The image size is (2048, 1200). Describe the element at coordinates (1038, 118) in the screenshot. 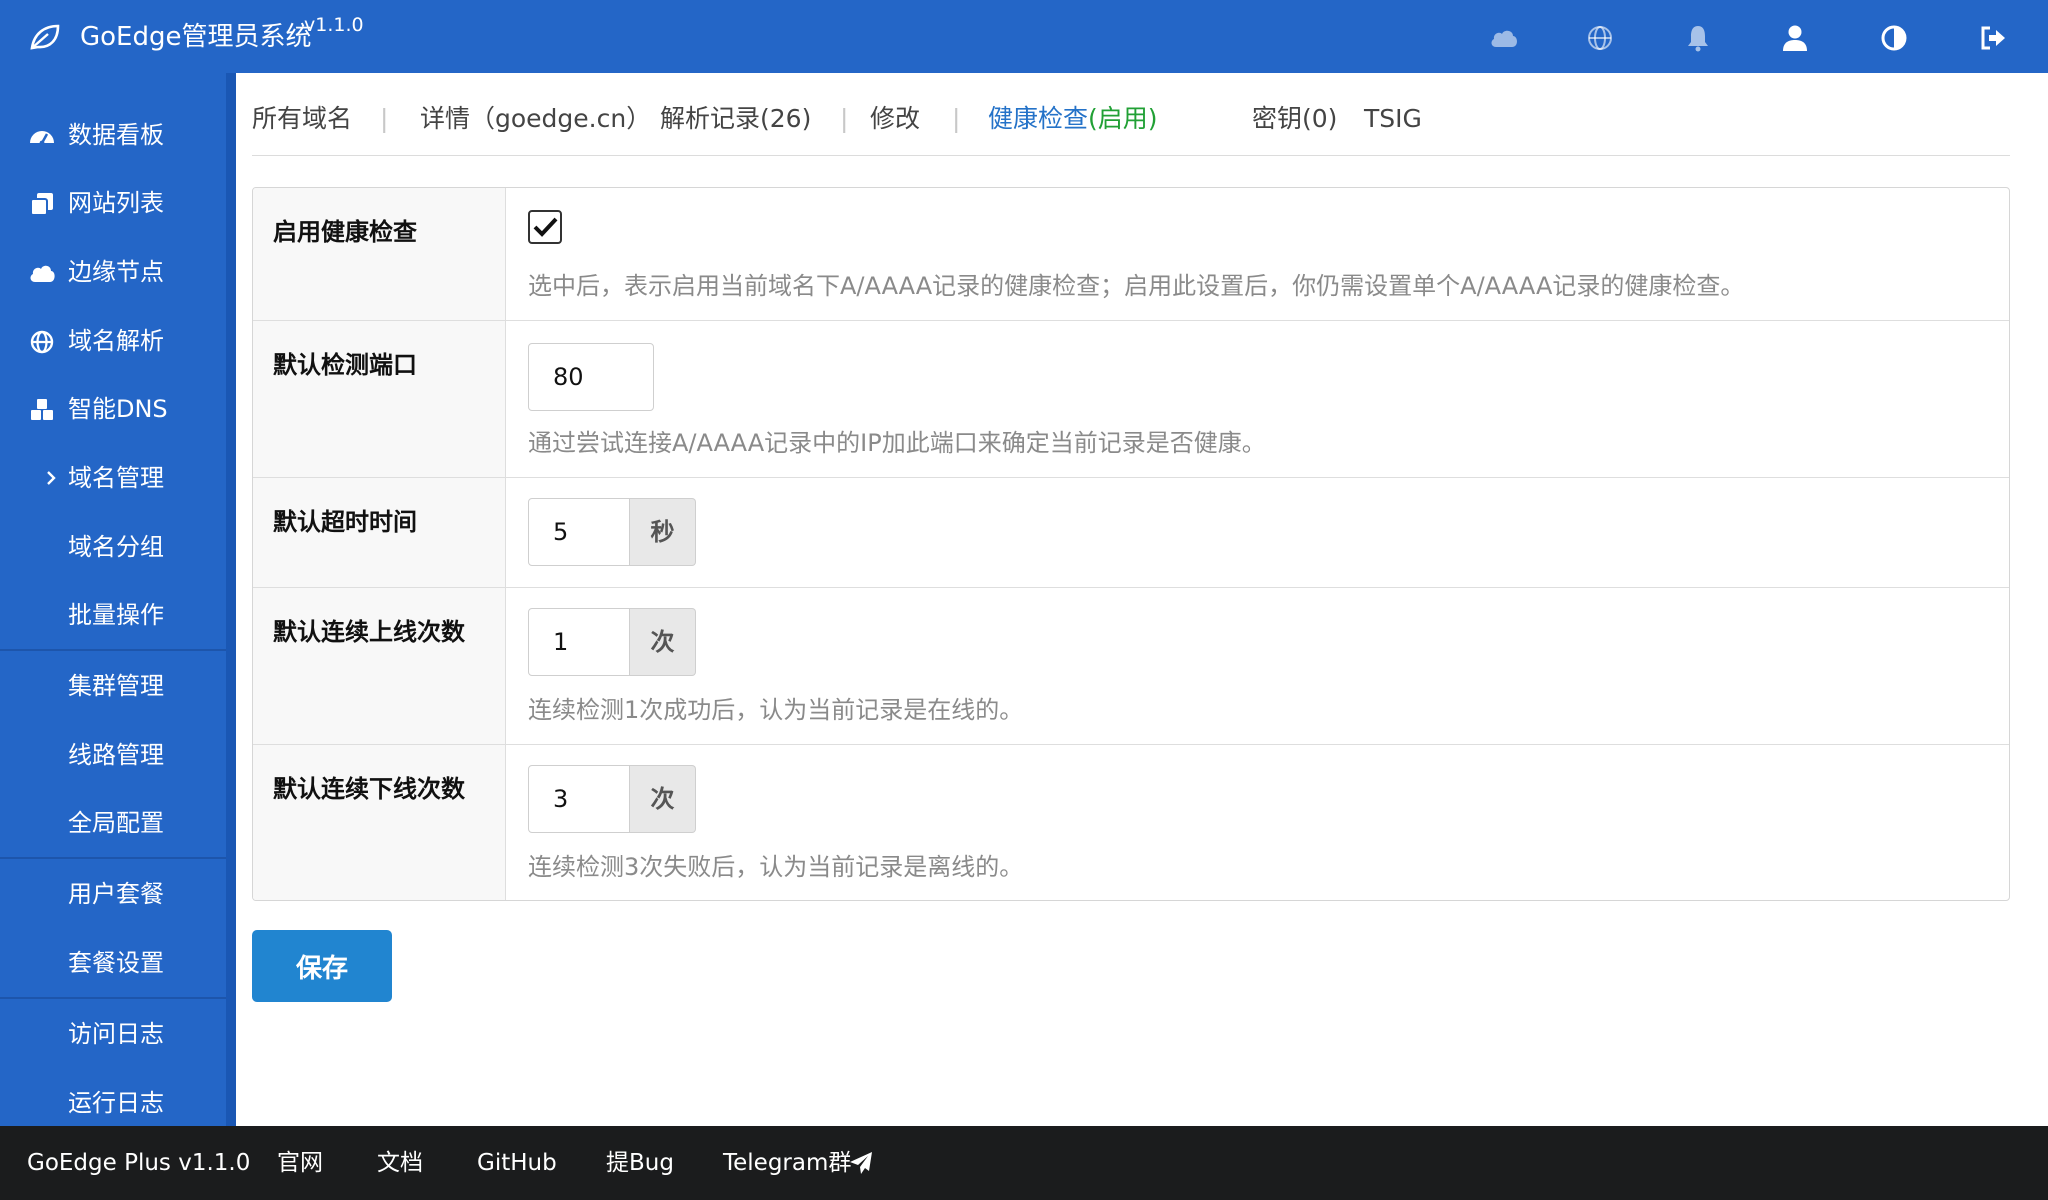

I see `tab-health-check-label: 健康检查` at that location.